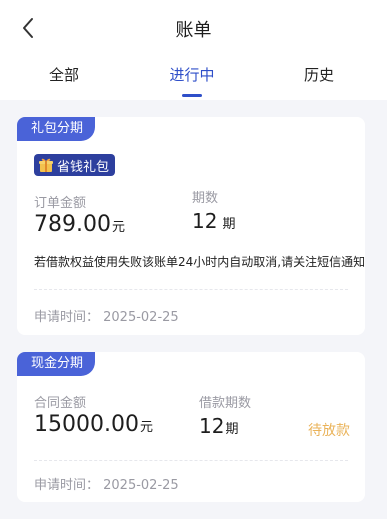 This screenshot has height=519, width=387. Describe the element at coordinates (64, 74) in the screenshot. I see `tab-all: 全部` at that location.